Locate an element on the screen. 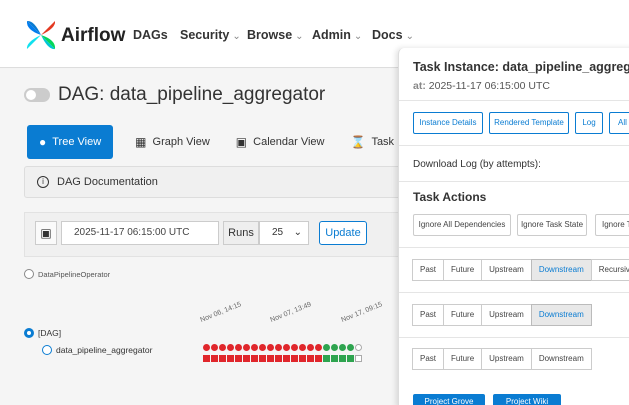  runs-label: Runs is located at coordinates (241, 233).